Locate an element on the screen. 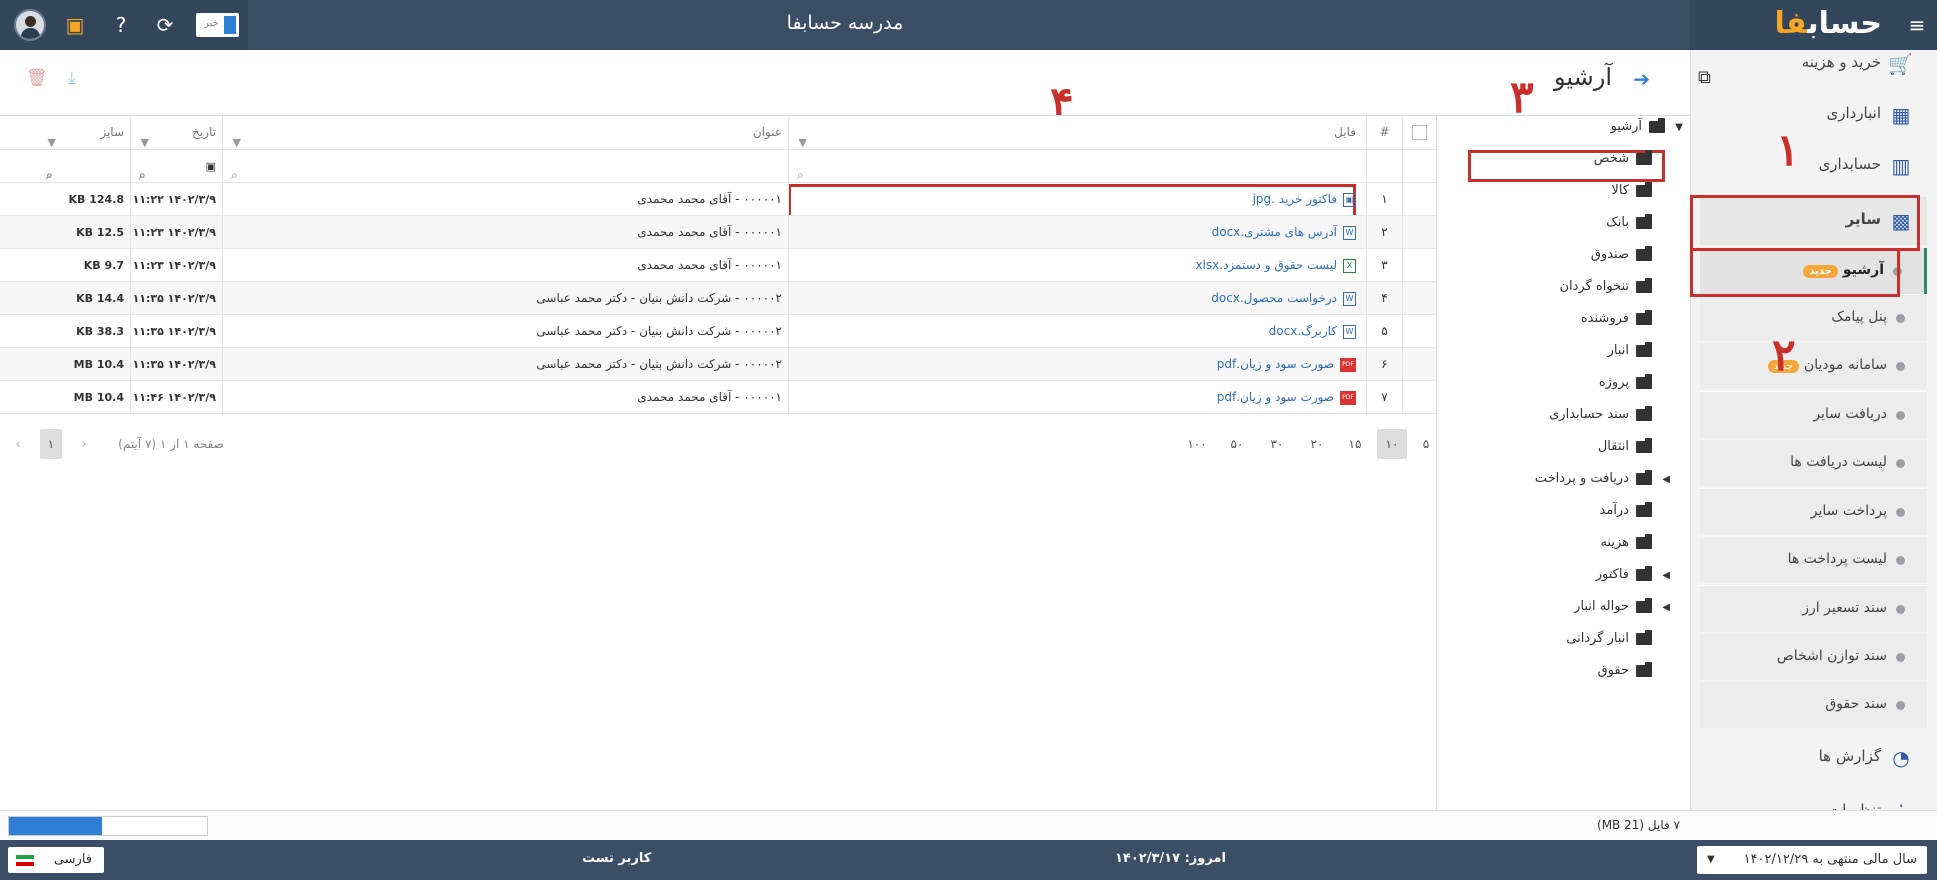 Image resolution: width=1937 pixels, height=880 pixels. tree-node: صندوق is located at coordinates (1621, 259).